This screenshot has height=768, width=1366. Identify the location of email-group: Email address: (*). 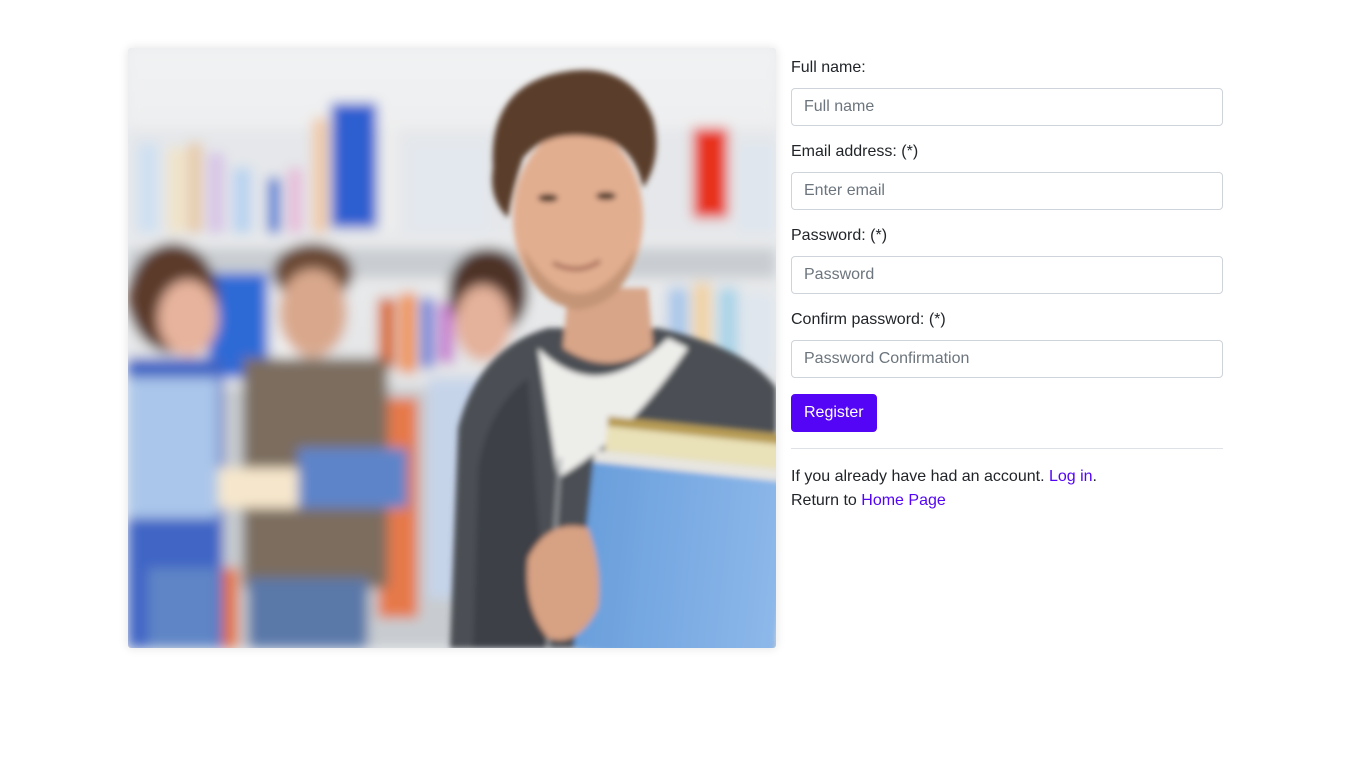
(1007, 175).